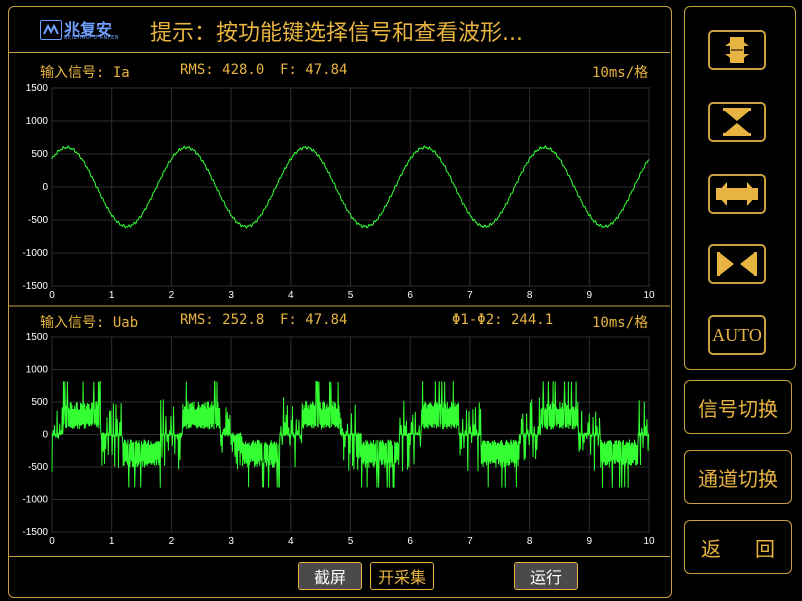 The width and height of the screenshot is (802, 601). What do you see at coordinates (402, 576) in the screenshot?
I see `start-acquire-button: 开采集` at bounding box center [402, 576].